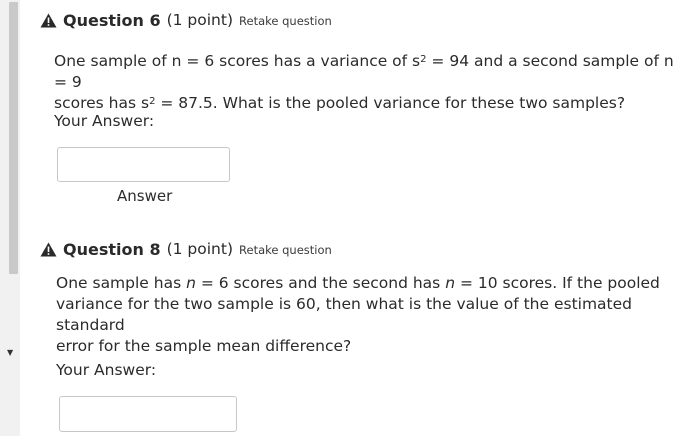 This screenshot has height=436, width=700. What do you see at coordinates (112, 249) in the screenshot?
I see `question-8-title: Question 8` at bounding box center [112, 249].